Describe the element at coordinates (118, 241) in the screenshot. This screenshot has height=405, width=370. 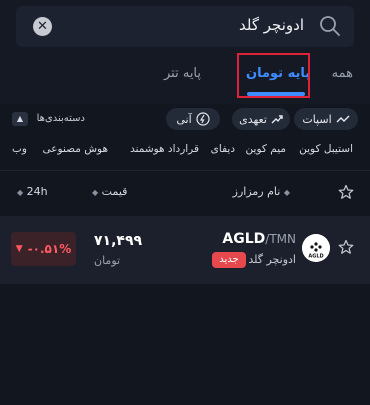
I see `coin-price: ۷۱,۴۹۹` at that location.